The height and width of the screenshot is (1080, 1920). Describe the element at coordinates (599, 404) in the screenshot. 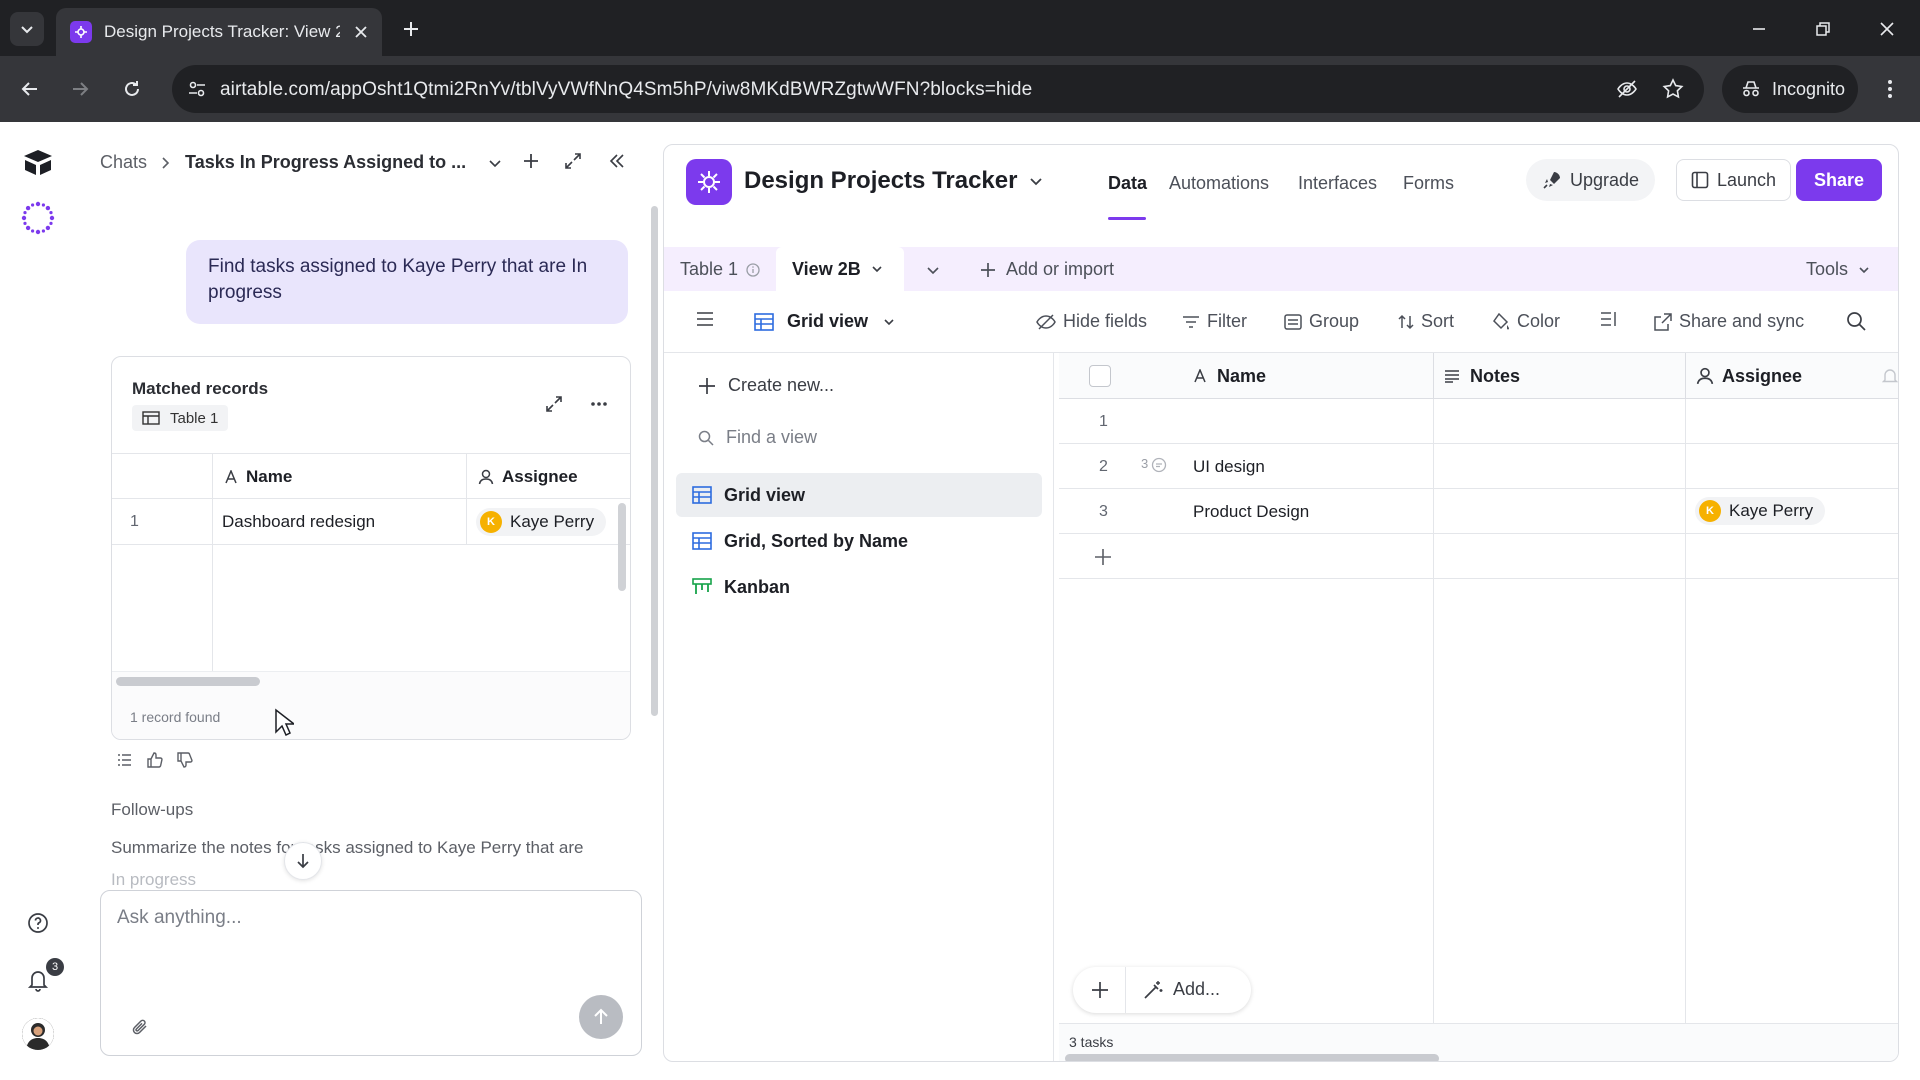

I see `card-more-icon` at that location.